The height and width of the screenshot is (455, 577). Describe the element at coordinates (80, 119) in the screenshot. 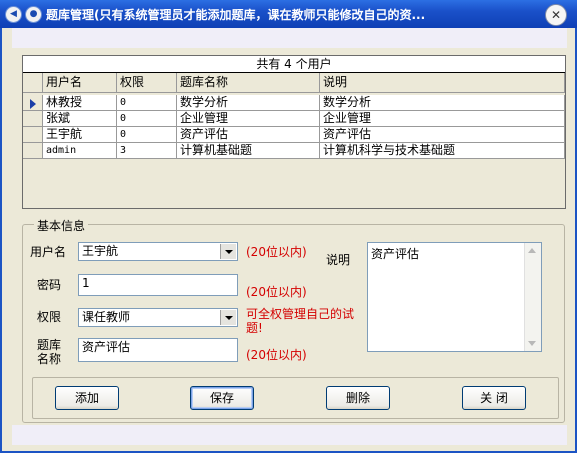

I see `cell-username: 张斌` at that location.